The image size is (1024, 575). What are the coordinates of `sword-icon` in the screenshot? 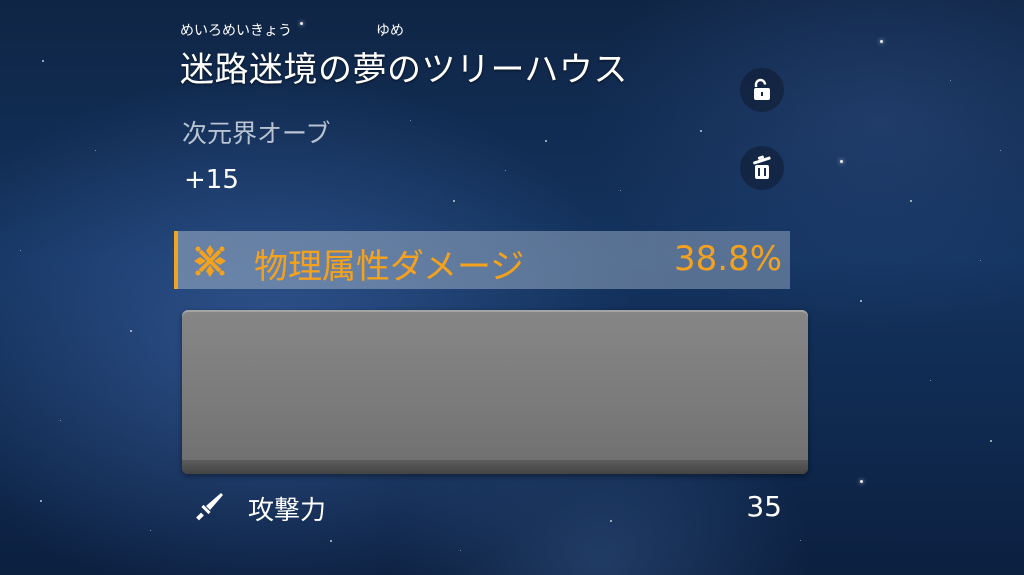 It's located at (210, 508).